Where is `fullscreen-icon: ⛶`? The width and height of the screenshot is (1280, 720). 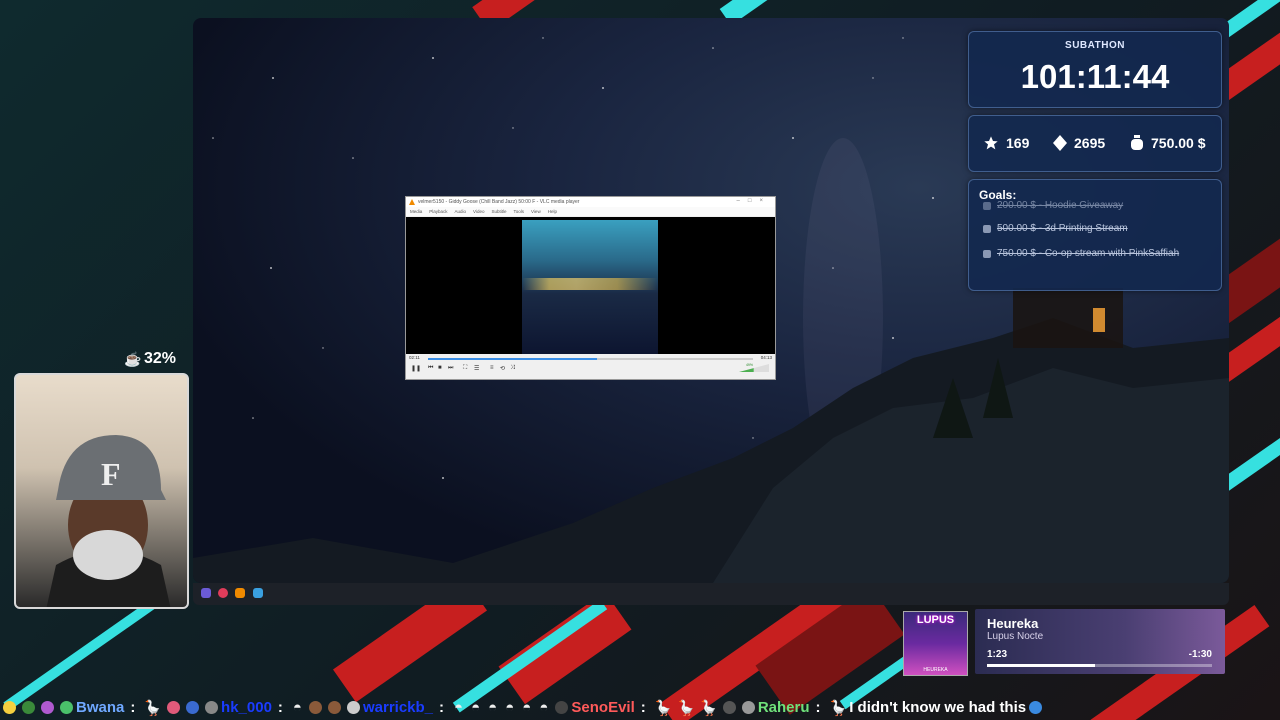
fullscreen-icon: ⛶ is located at coordinates (465, 368).